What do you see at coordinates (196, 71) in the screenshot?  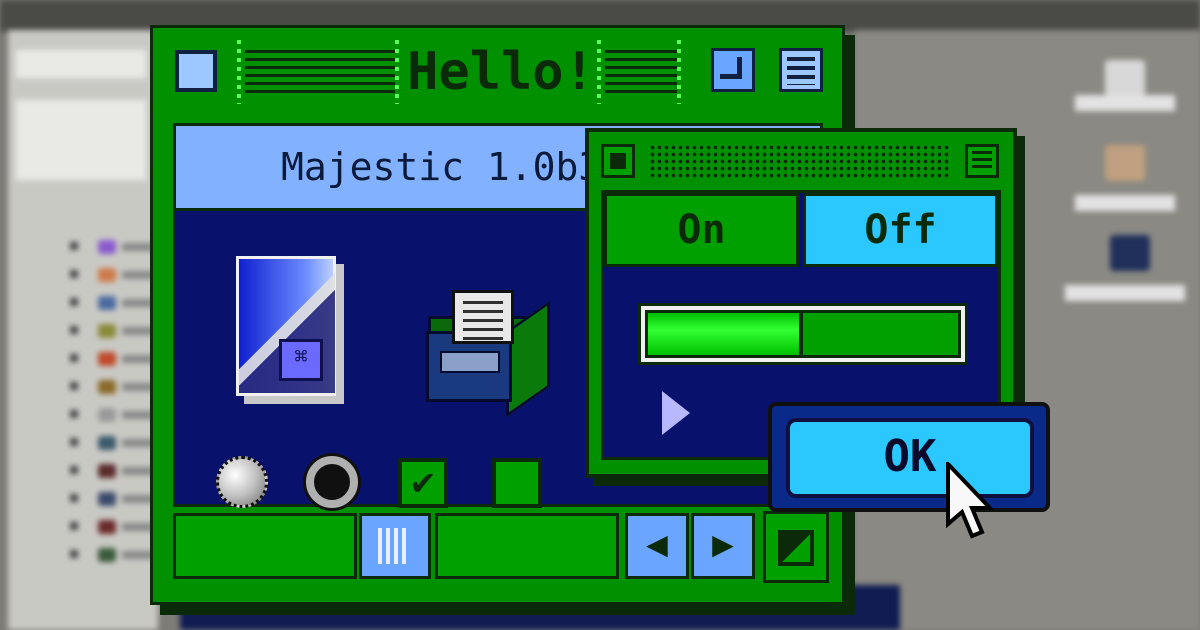 I see `close-box-icon` at bounding box center [196, 71].